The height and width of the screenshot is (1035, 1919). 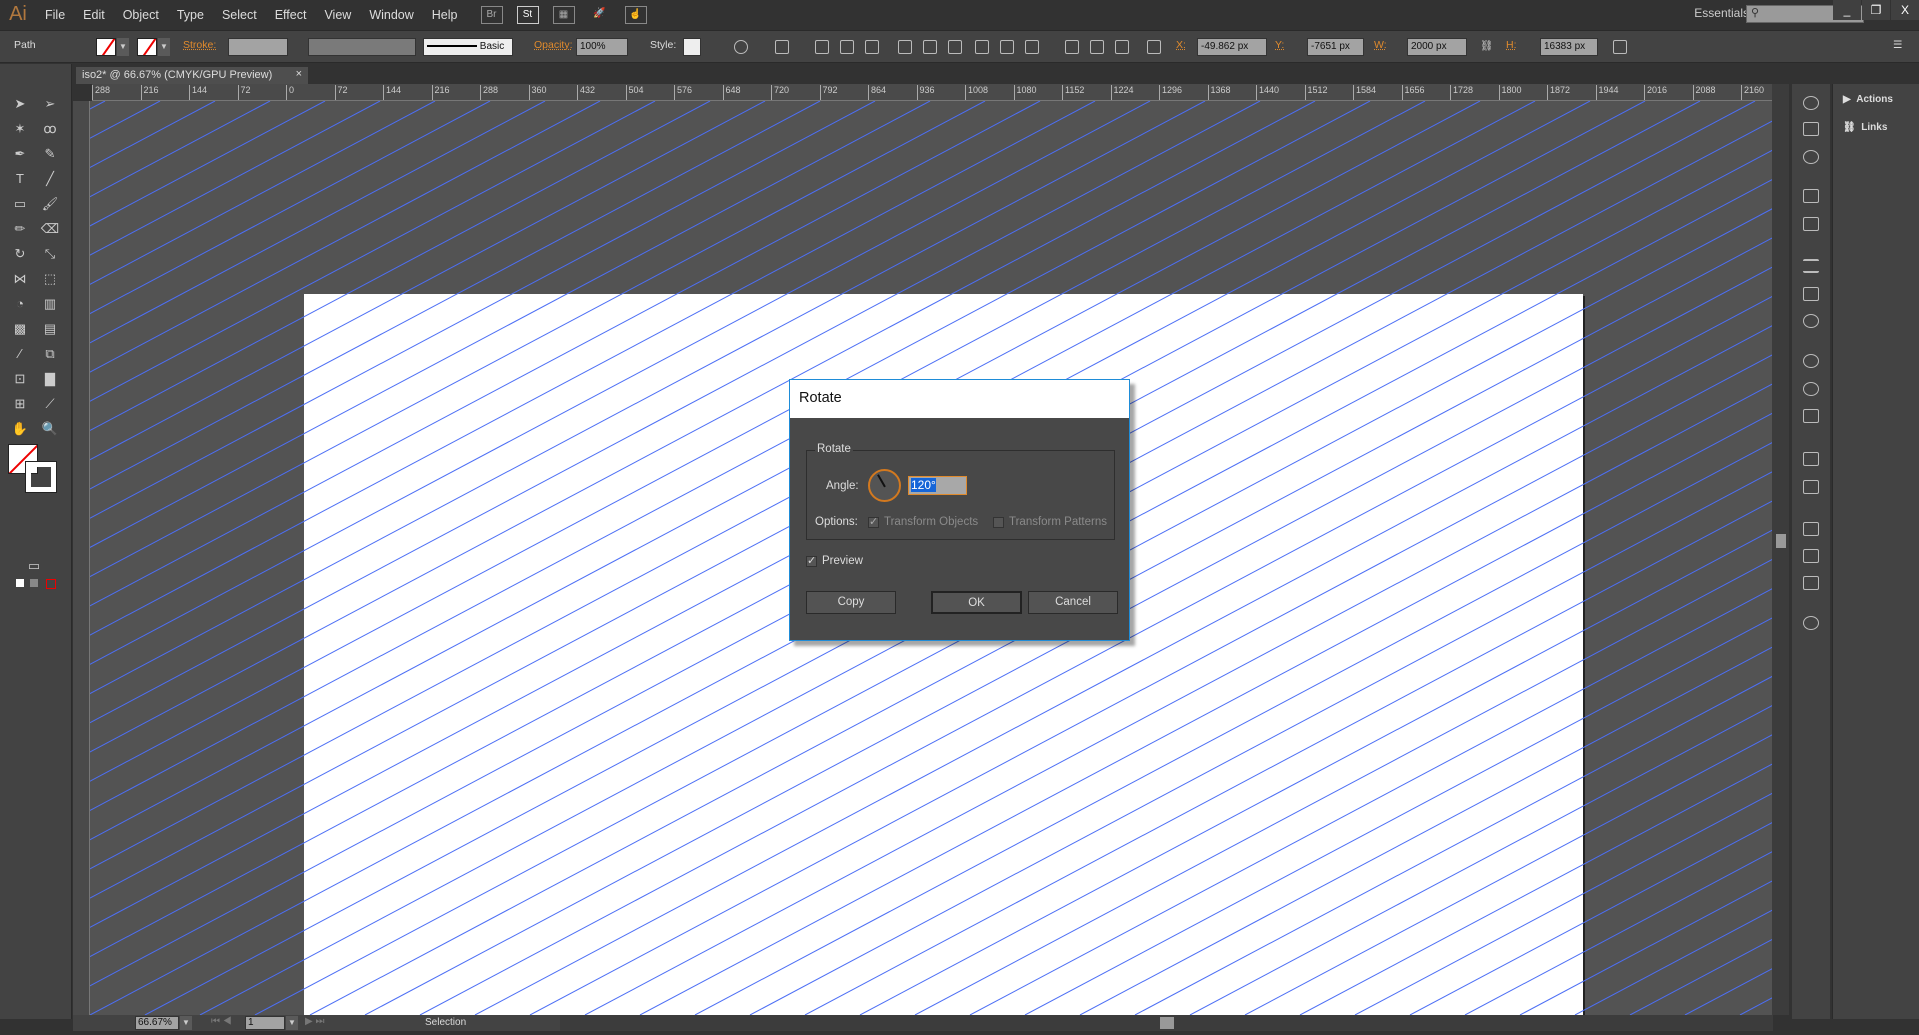 What do you see at coordinates (20, 229) in the screenshot?
I see `pencil-icon: ✏` at bounding box center [20, 229].